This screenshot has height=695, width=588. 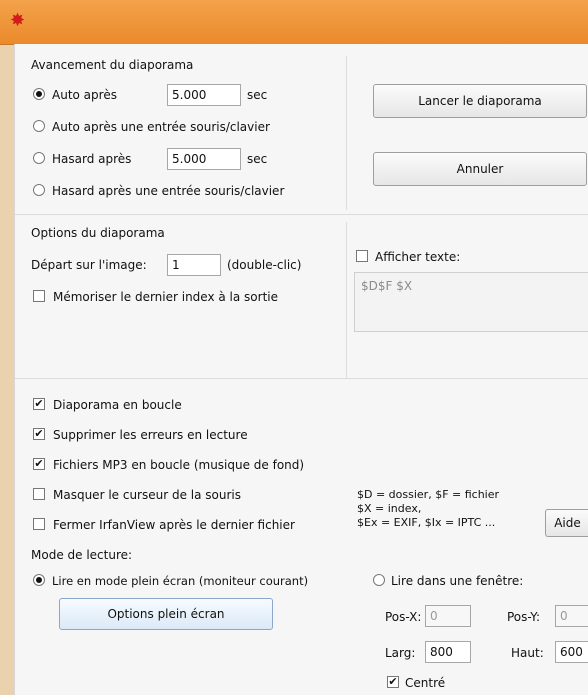 I want to click on fullscreen-radio, so click(x=39, y=580).